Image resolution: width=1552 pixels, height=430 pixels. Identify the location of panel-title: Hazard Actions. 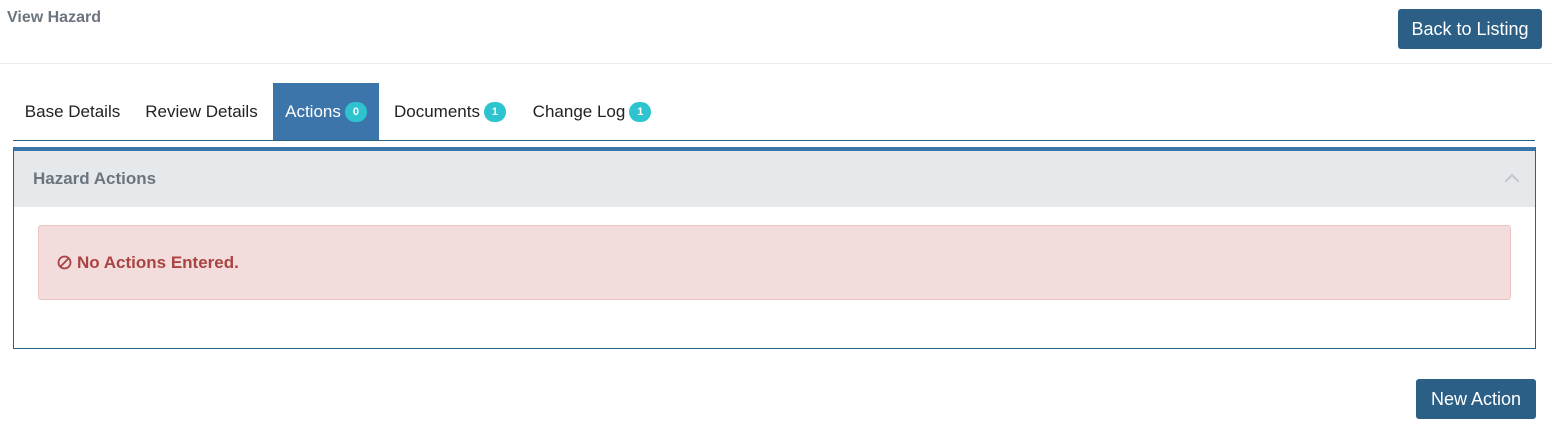
(95, 178).